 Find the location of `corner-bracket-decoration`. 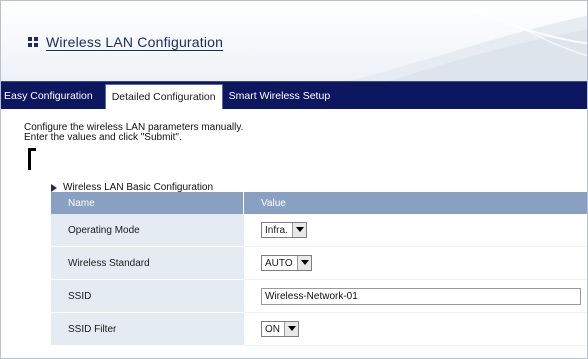

corner-bracket-decoration is located at coordinates (32, 159).